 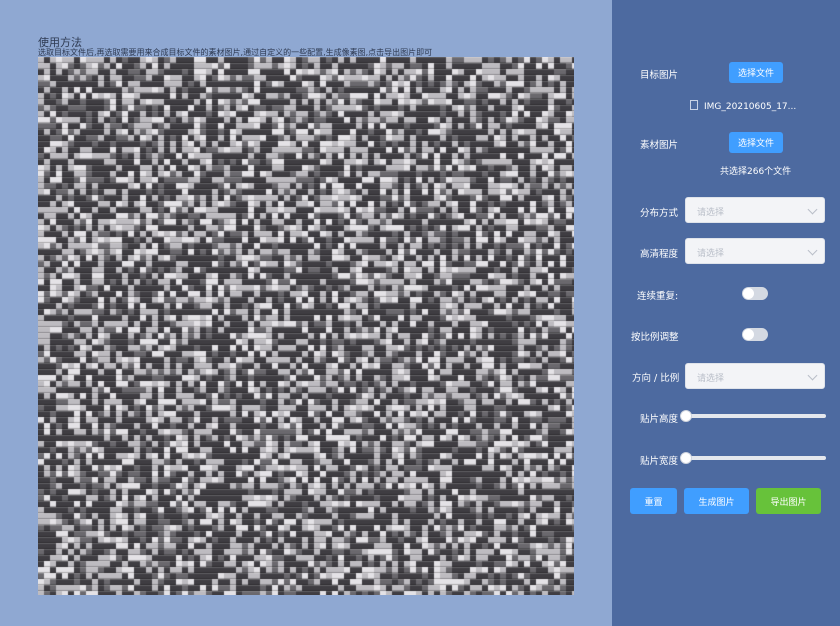 What do you see at coordinates (756, 142) in the screenshot?
I see `material-choose-file-button: 选择文件` at bounding box center [756, 142].